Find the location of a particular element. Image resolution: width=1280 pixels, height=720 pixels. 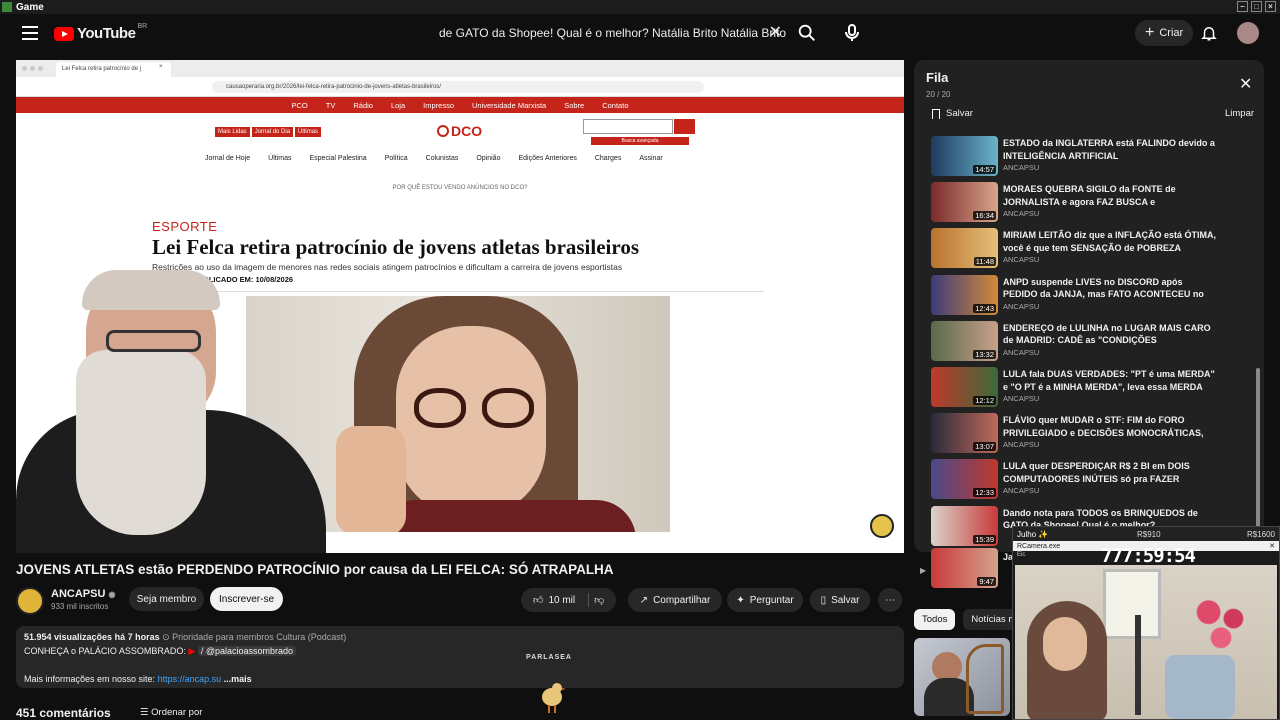

sort-button: ☰ Ordenar por is located at coordinates (171, 712).